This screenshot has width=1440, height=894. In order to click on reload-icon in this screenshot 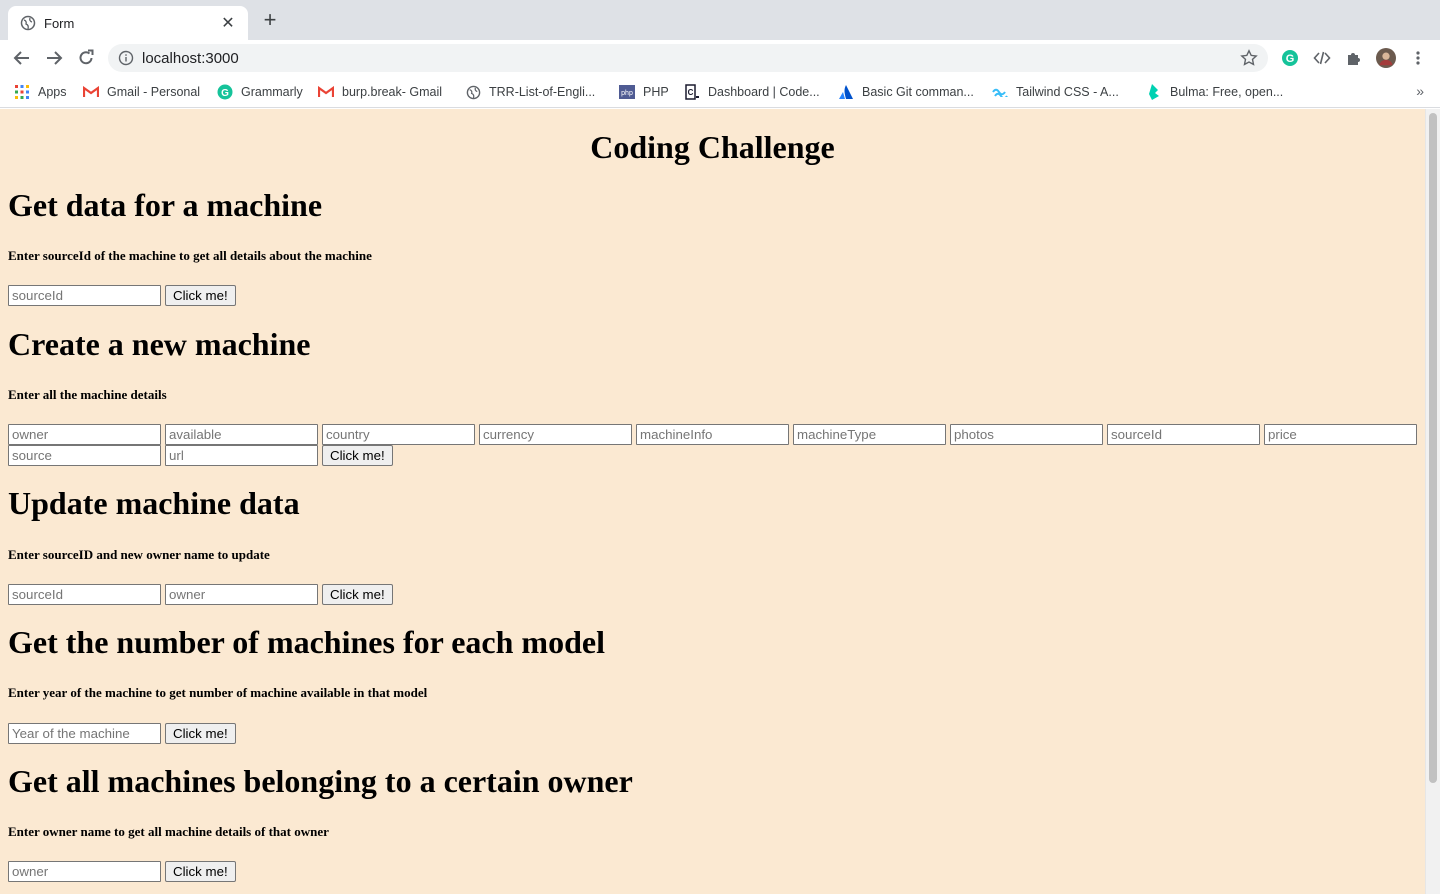, I will do `click(86, 58)`.